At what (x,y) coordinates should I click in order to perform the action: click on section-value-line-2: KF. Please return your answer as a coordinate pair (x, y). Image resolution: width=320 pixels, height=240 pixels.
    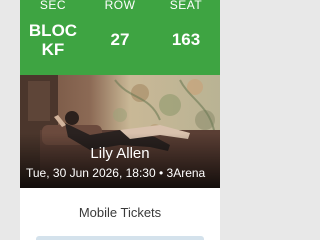
    Looking at the image, I should click on (53, 49).